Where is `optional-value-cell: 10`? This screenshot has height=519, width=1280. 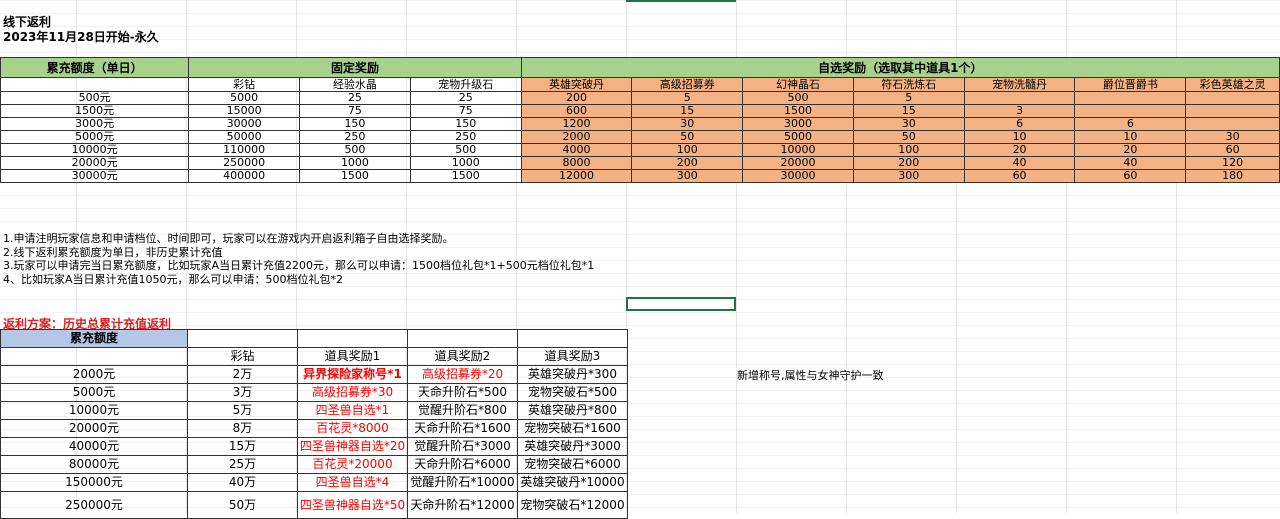
optional-value-cell: 10 is located at coordinates (1019, 137).